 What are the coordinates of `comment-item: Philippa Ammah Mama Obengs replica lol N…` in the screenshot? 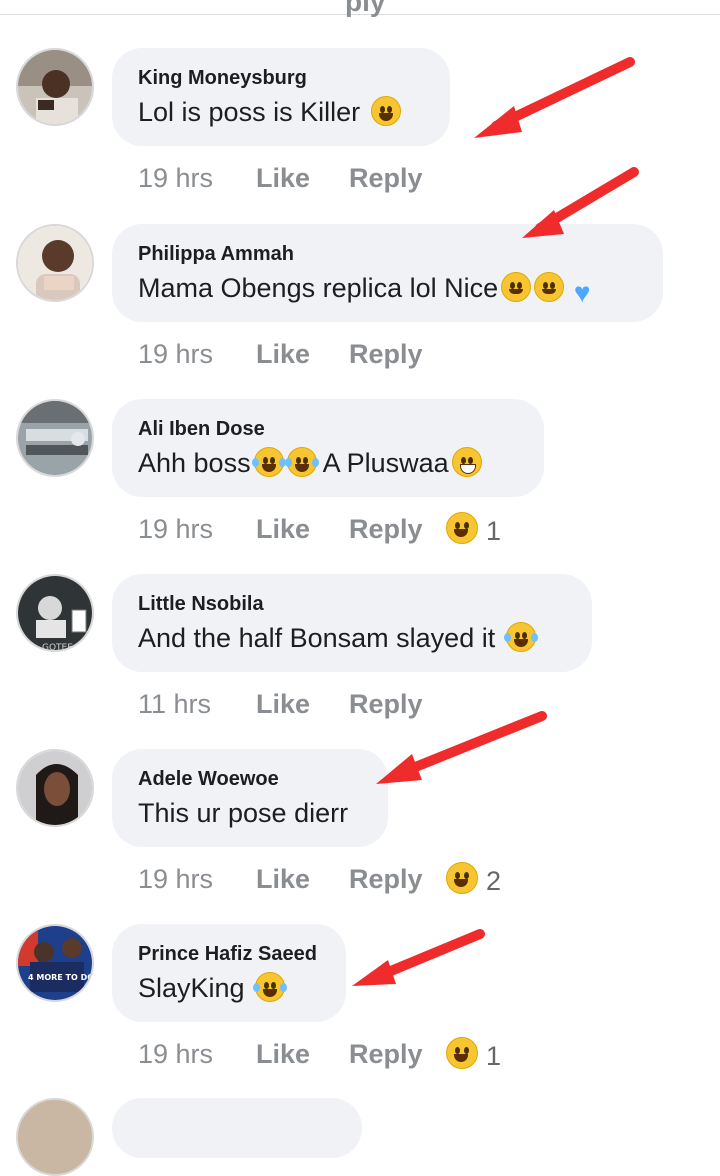 It's located at (360, 311).